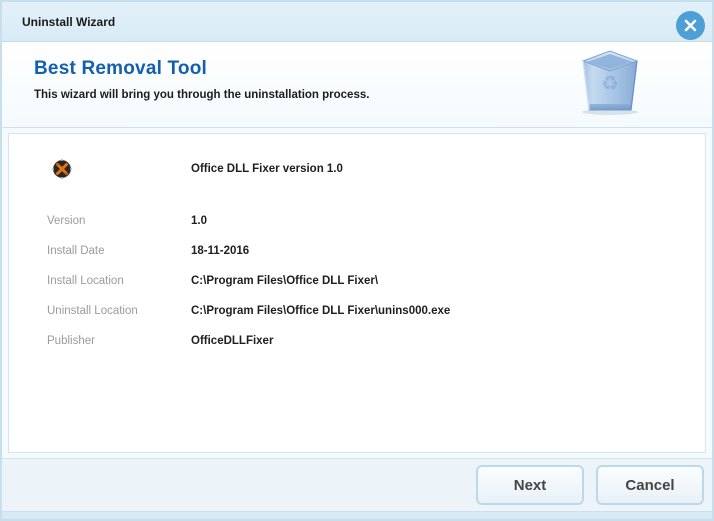 This screenshot has height=521, width=714. Describe the element at coordinates (92, 311) in the screenshot. I see `detail-label: Uninstall Location` at that location.